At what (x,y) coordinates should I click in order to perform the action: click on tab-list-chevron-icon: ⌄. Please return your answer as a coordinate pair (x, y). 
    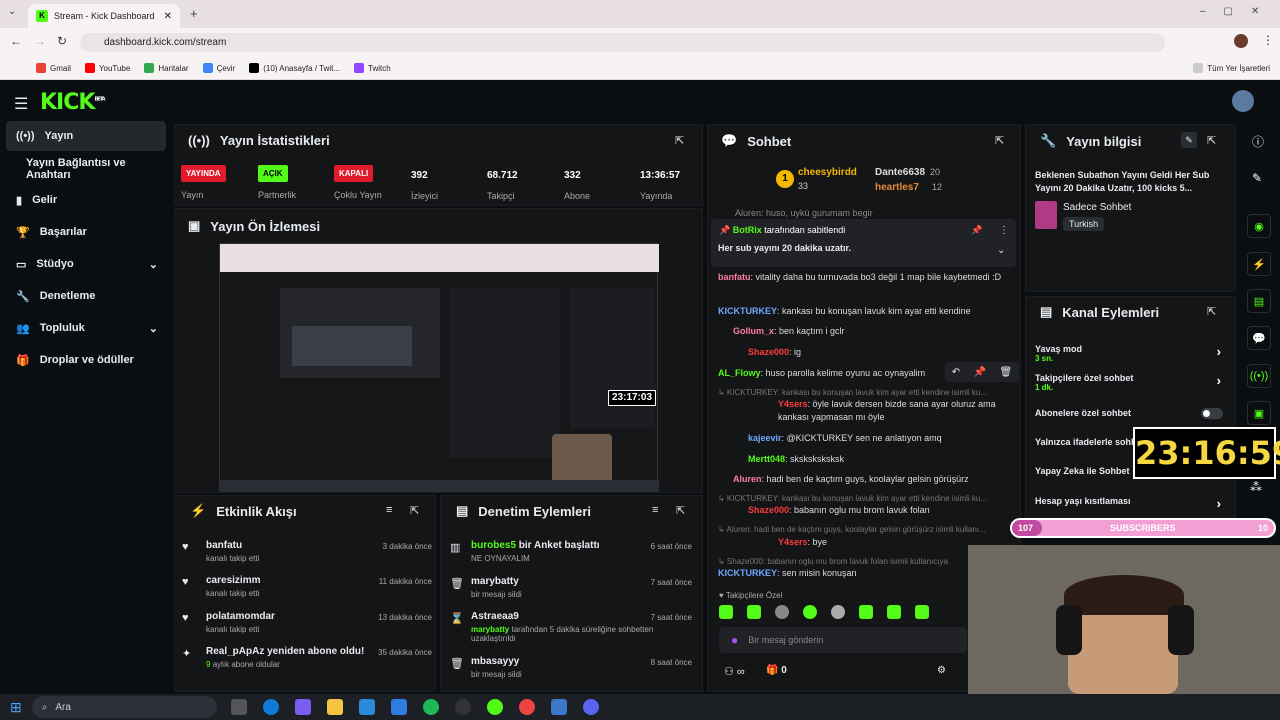
    Looking at the image, I should click on (12, 11).